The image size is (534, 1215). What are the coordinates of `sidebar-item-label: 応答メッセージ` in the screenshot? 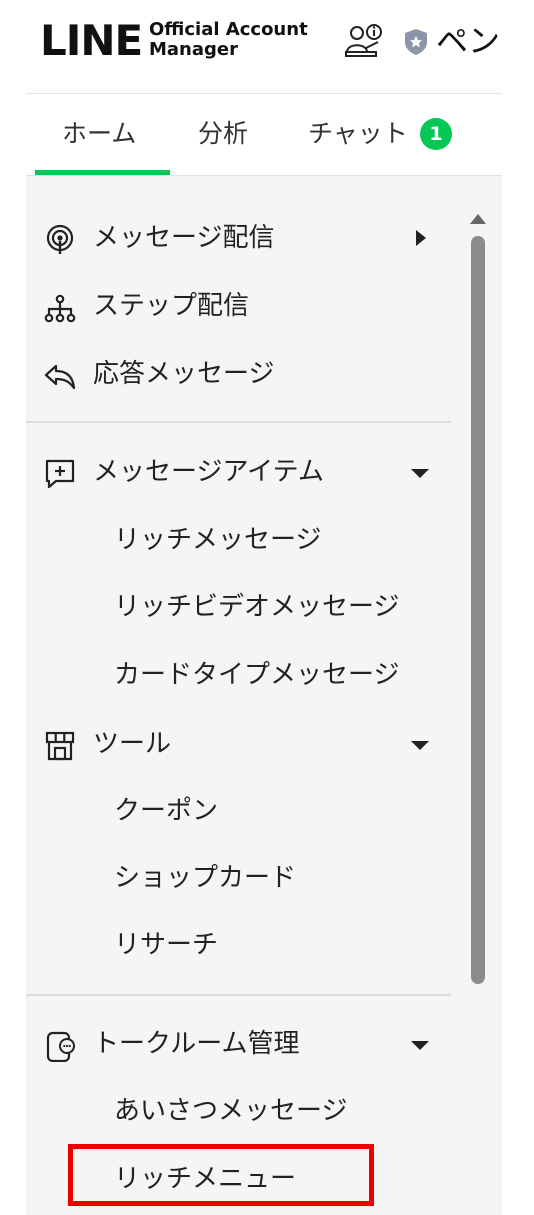 It's located at (184, 374).